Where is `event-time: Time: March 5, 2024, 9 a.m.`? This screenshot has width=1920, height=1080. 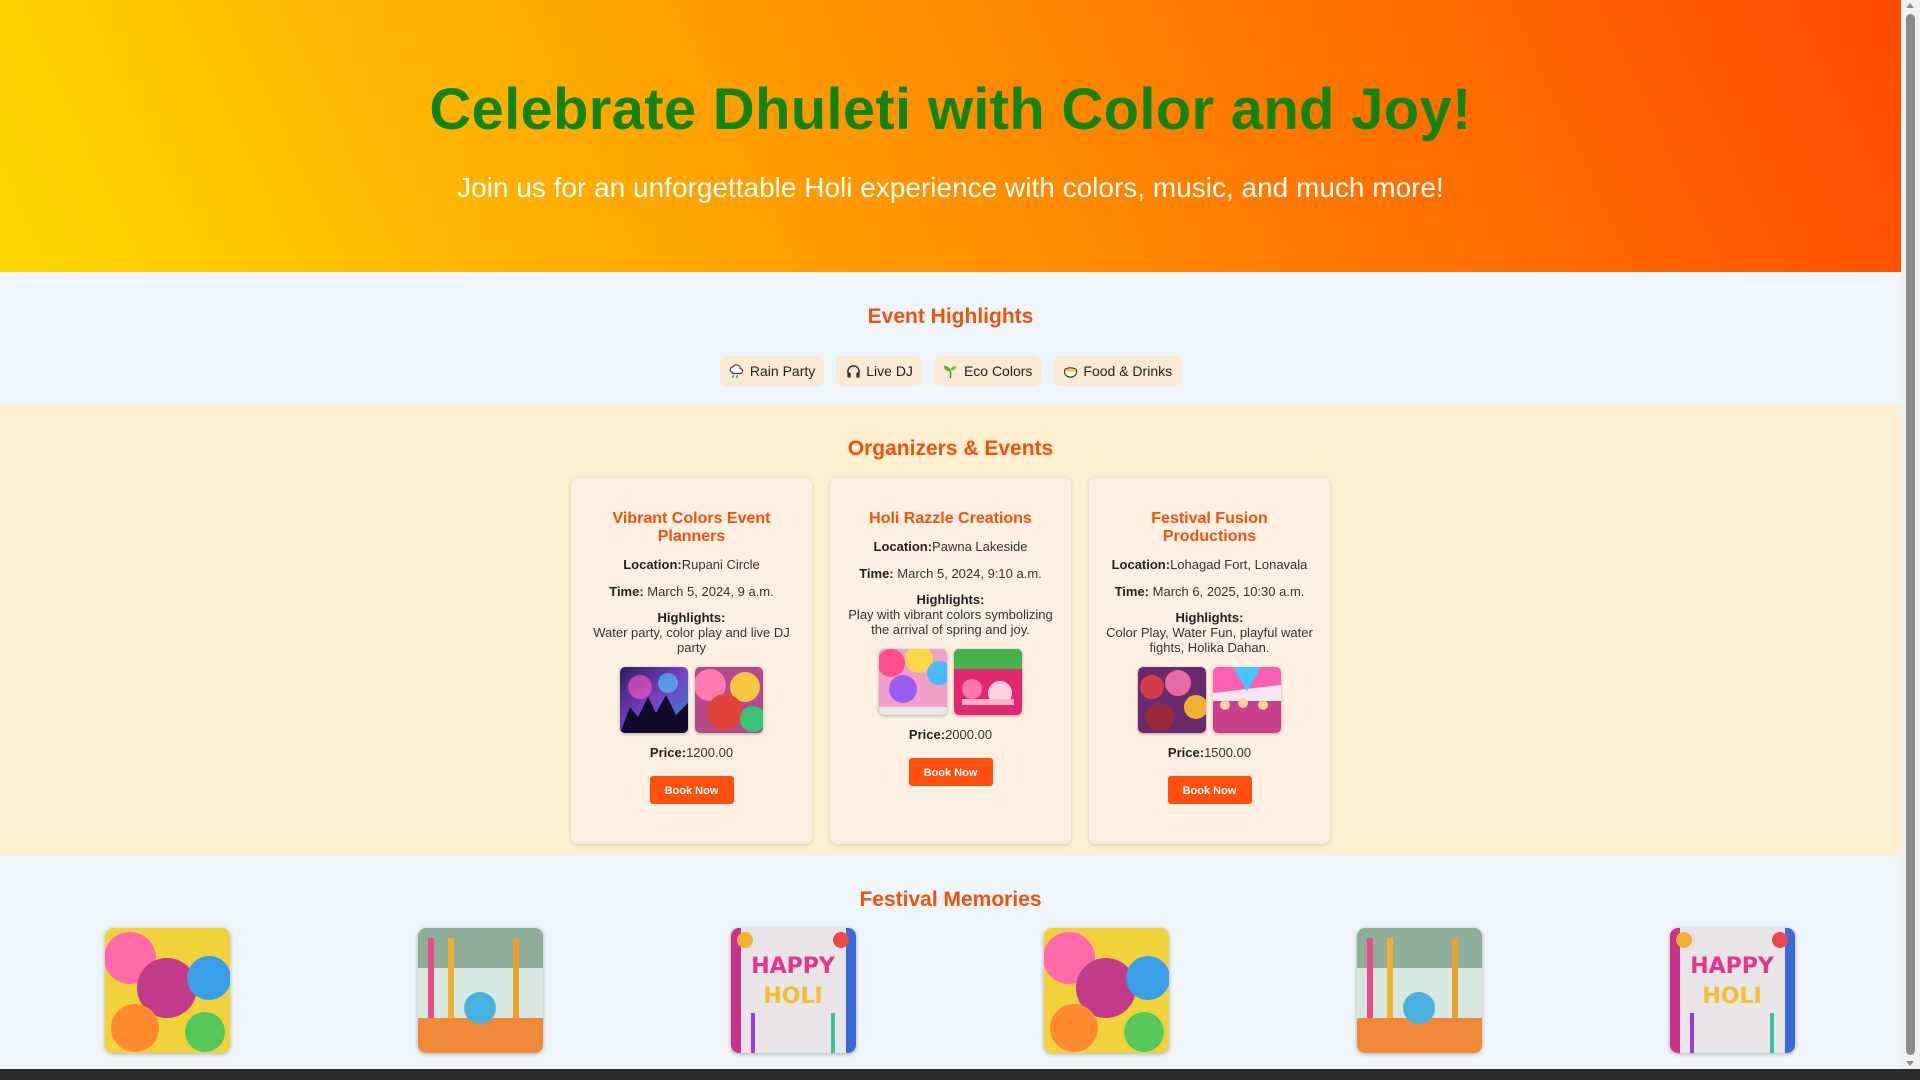
event-time: Time: March 5, 2024, 9 a.m. is located at coordinates (691, 591).